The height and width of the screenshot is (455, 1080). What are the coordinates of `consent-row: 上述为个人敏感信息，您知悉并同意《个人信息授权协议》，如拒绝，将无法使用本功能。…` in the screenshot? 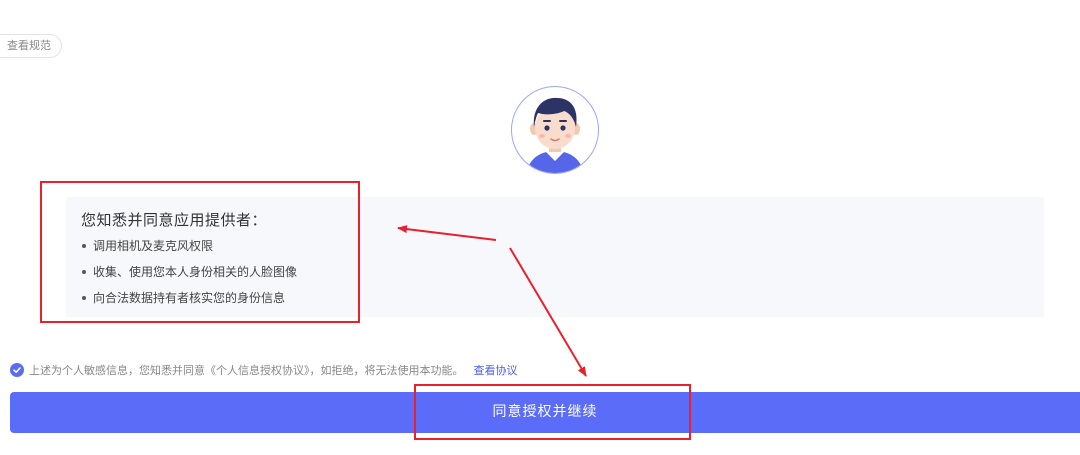 It's located at (264, 370).